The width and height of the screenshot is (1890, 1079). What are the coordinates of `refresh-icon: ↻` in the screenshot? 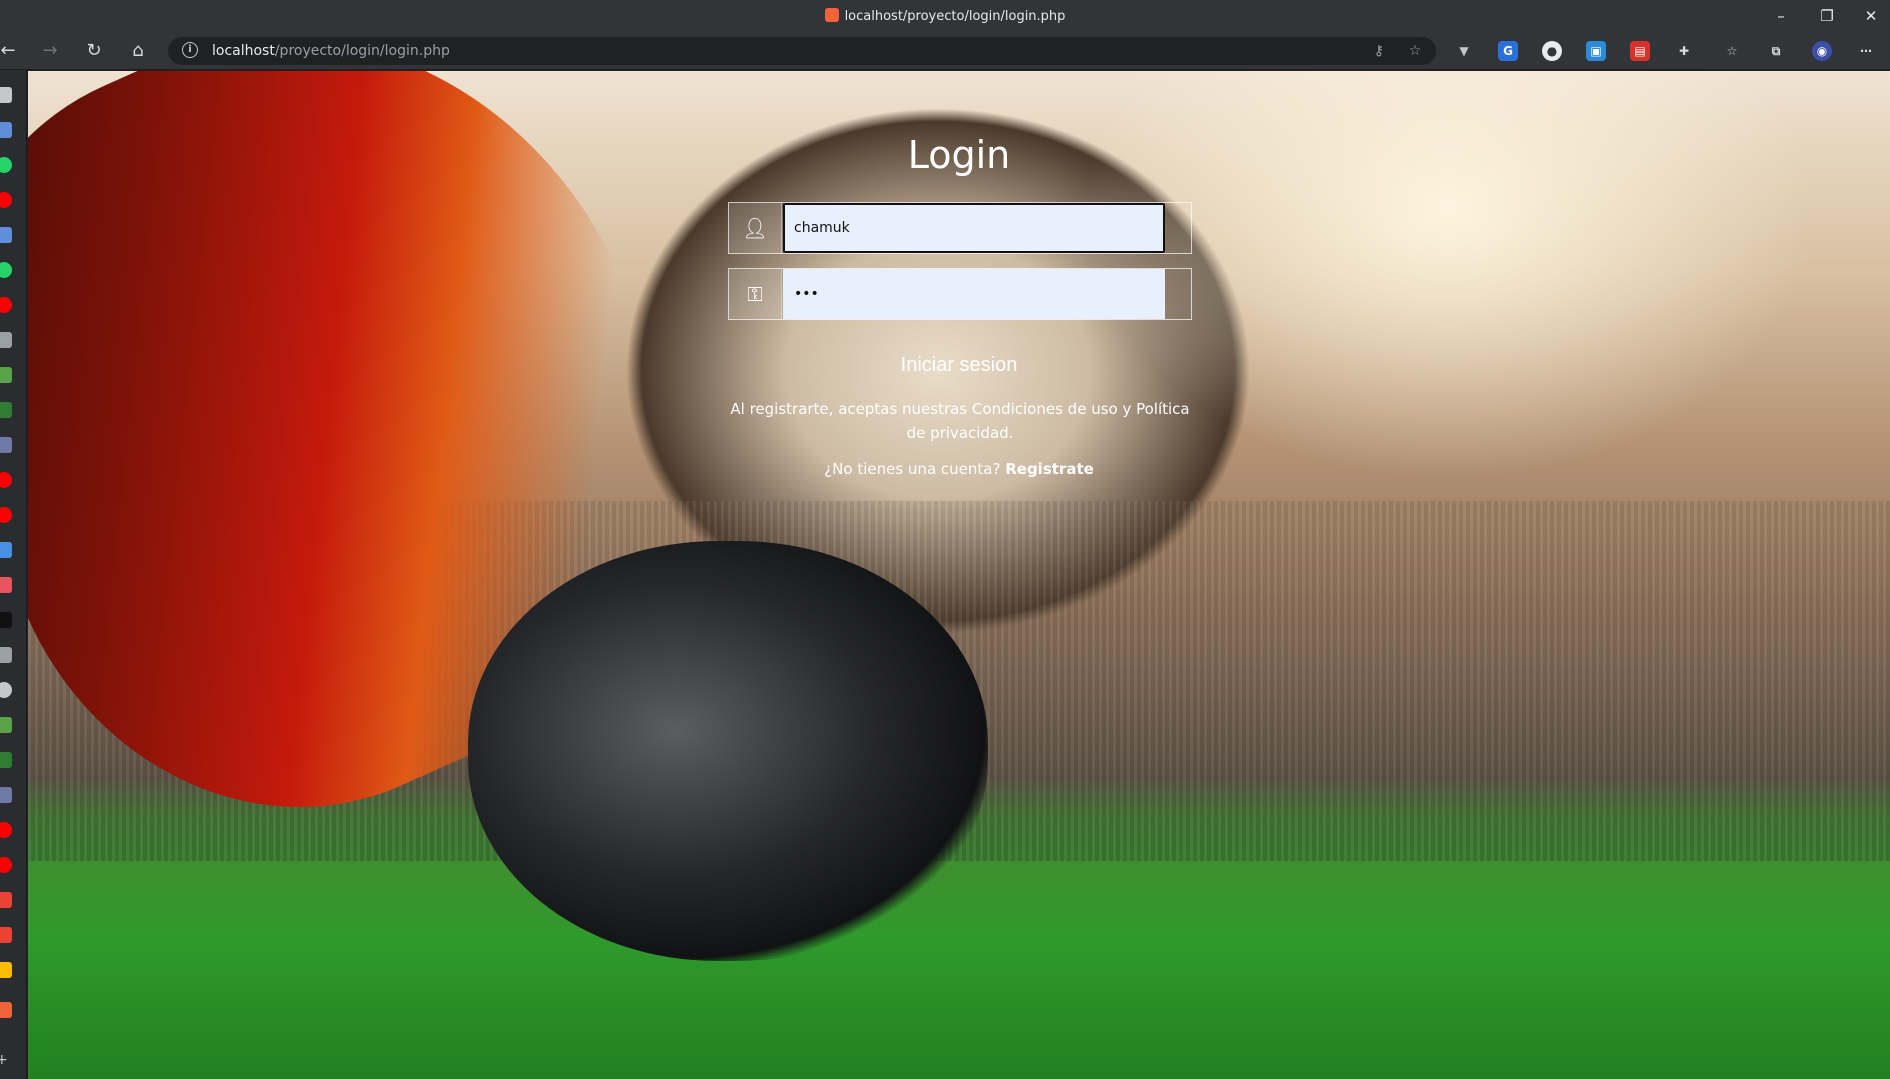 It's located at (94, 51).